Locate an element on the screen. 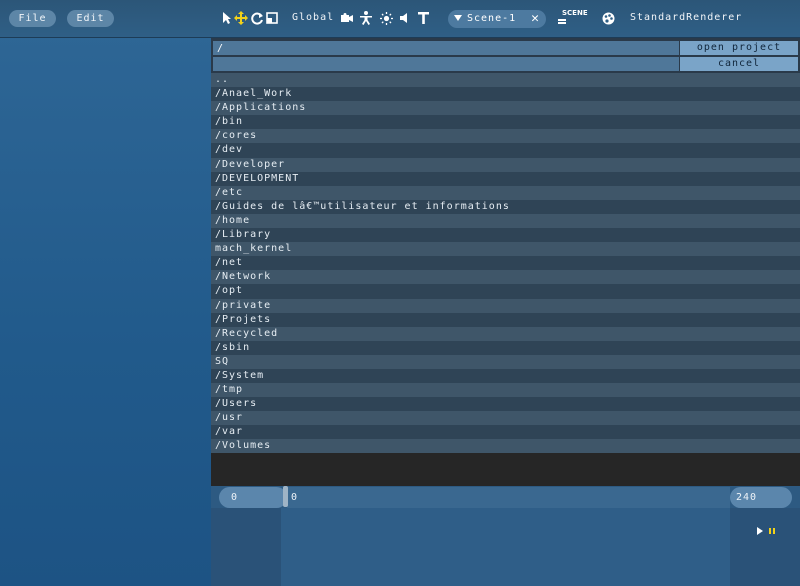  chevron-down-icon is located at coordinates (458, 18).